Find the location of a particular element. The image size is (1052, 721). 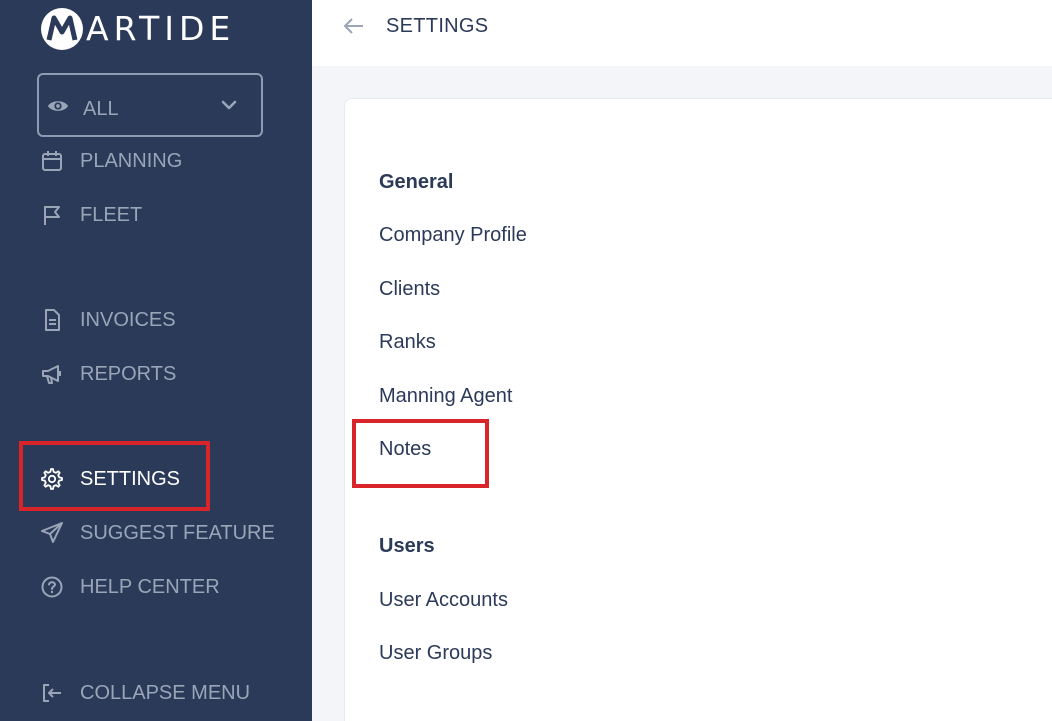

sidebar-item-collapse-menu: COLLAPSE MENU is located at coordinates (145, 693).